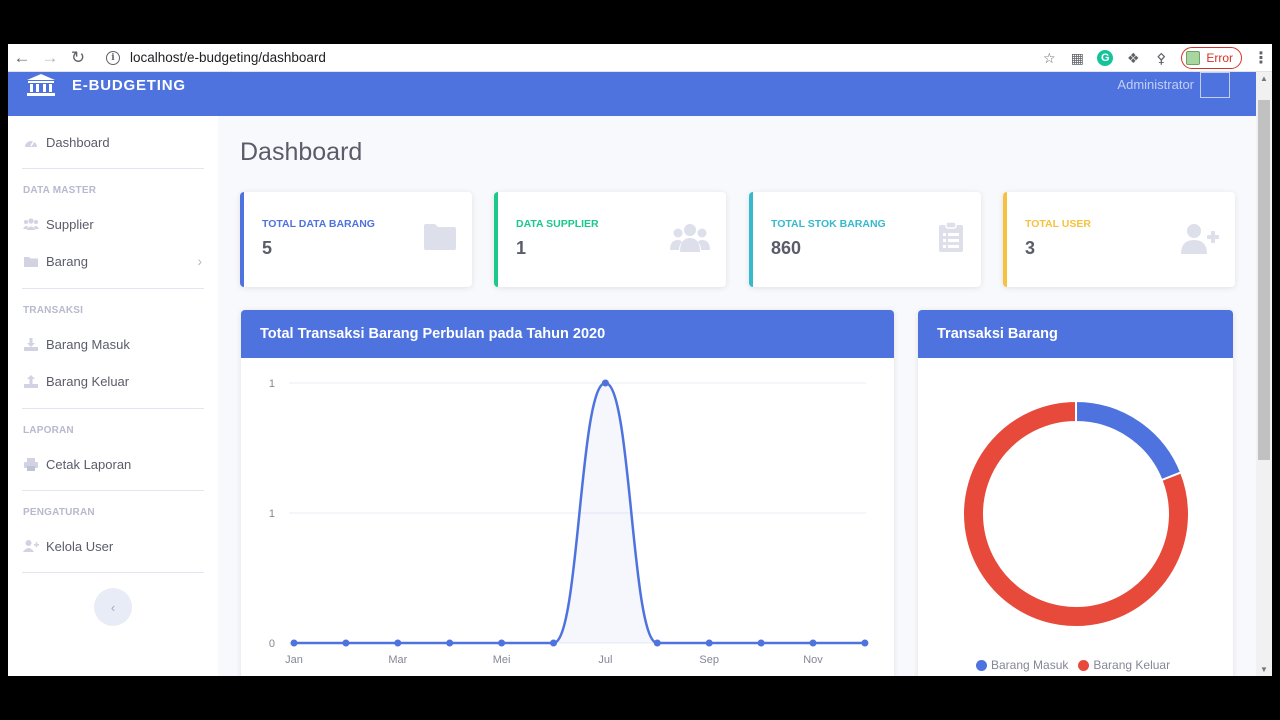  I want to click on stat-card-total-data-barang: TOTAL DATA BARANG 5, so click(356, 239).